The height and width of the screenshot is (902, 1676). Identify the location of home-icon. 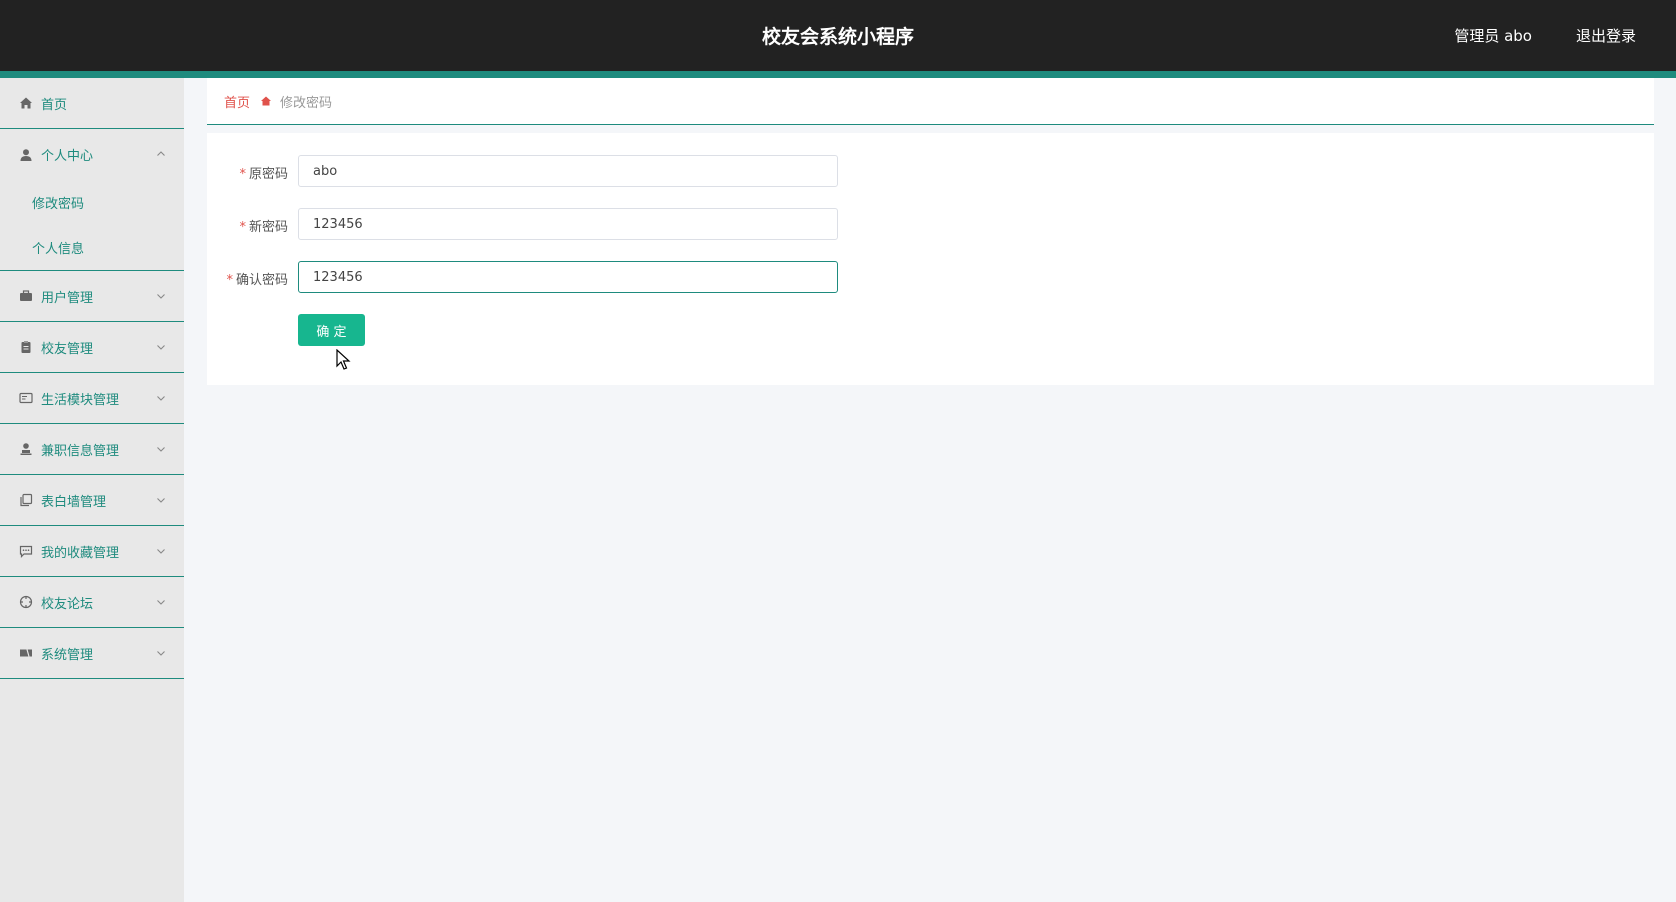
(26, 103).